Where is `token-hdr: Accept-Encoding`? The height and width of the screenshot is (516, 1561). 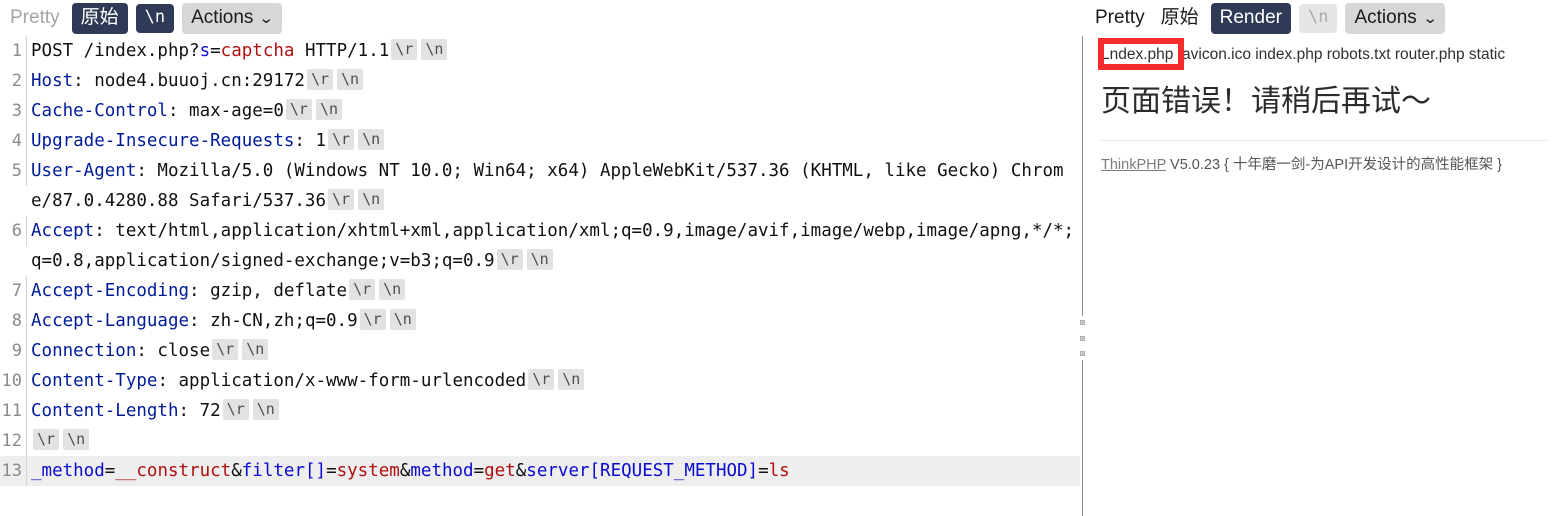
token-hdr: Accept-Encoding is located at coordinates (110, 291).